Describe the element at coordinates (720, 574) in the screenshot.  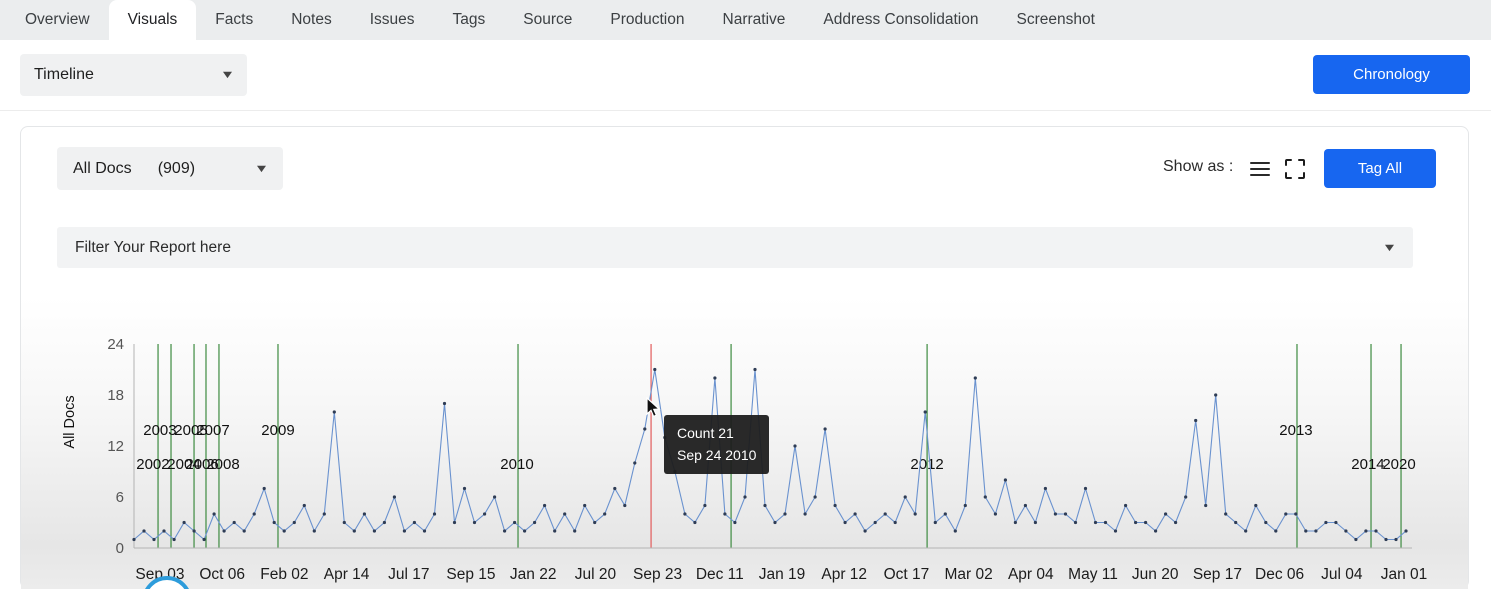
I see `x-tick-label: Dec 11` at that location.